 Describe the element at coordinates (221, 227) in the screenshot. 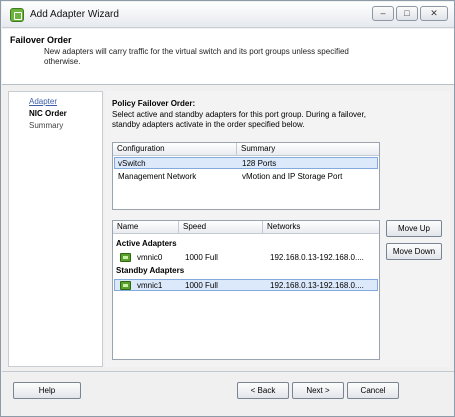

I see `column-speed: Speed` at that location.